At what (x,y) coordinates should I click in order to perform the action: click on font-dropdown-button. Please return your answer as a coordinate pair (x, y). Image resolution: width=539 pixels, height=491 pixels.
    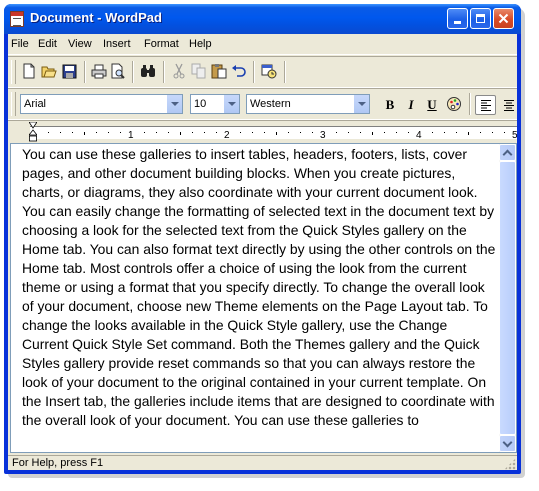
    Looking at the image, I should click on (174, 104).